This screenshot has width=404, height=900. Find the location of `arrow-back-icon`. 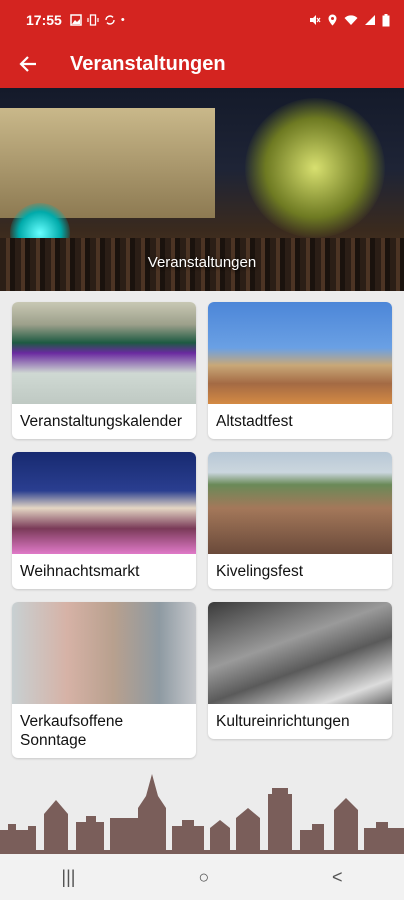

arrow-back-icon is located at coordinates (27, 64).